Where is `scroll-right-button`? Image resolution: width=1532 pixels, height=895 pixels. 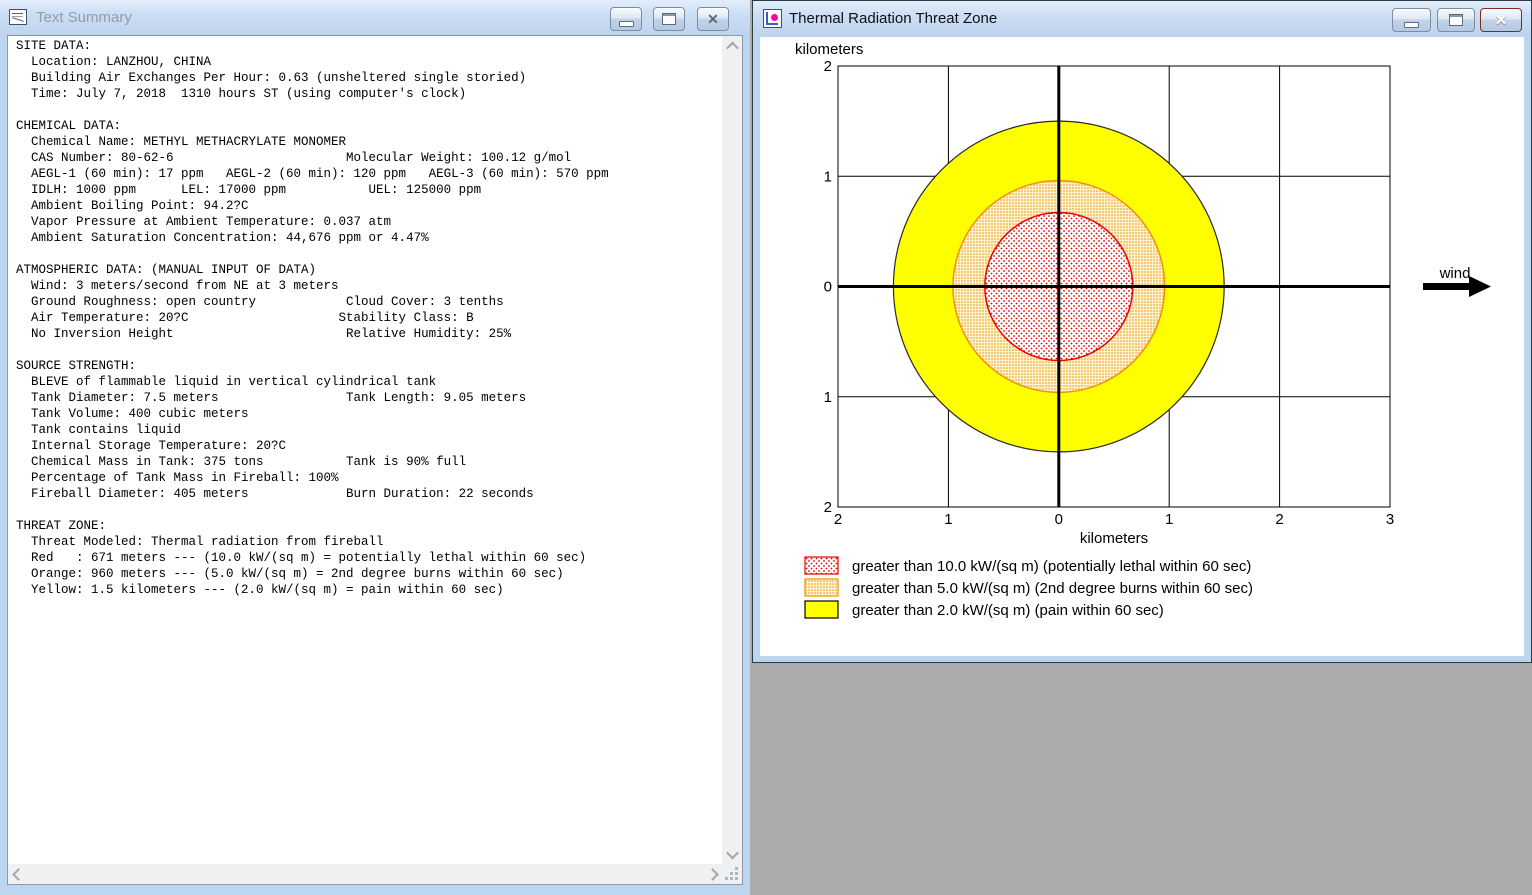
scroll-right-button is located at coordinates (712, 874).